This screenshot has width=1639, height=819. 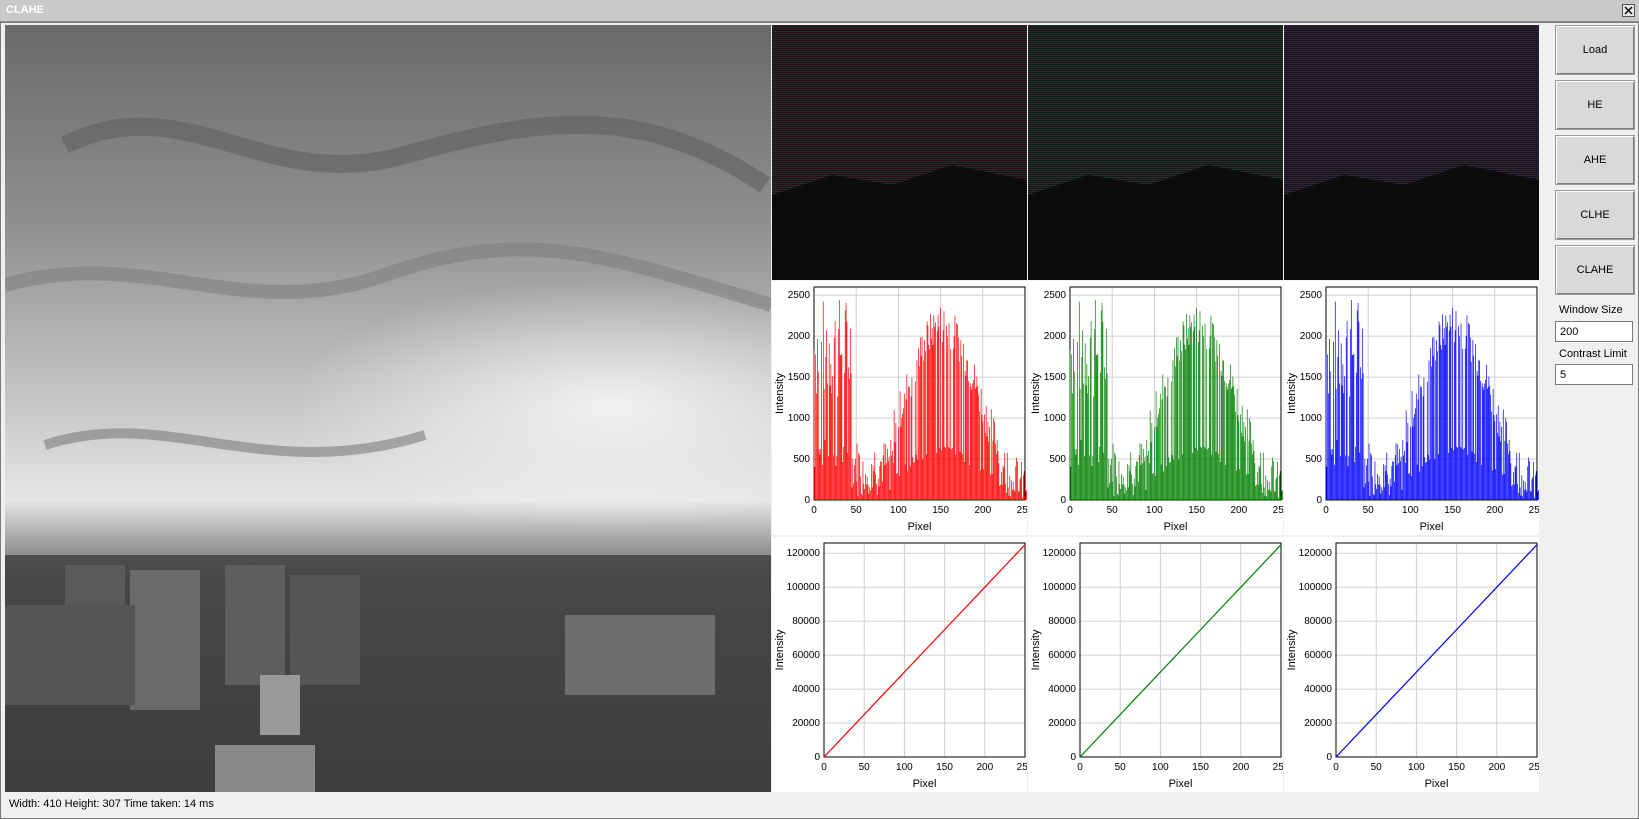 What do you see at coordinates (111, 804) in the screenshot?
I see `status-text: Width: 410 Height: 307 Time taken: 14 ms` at bounding box center [111, 804].